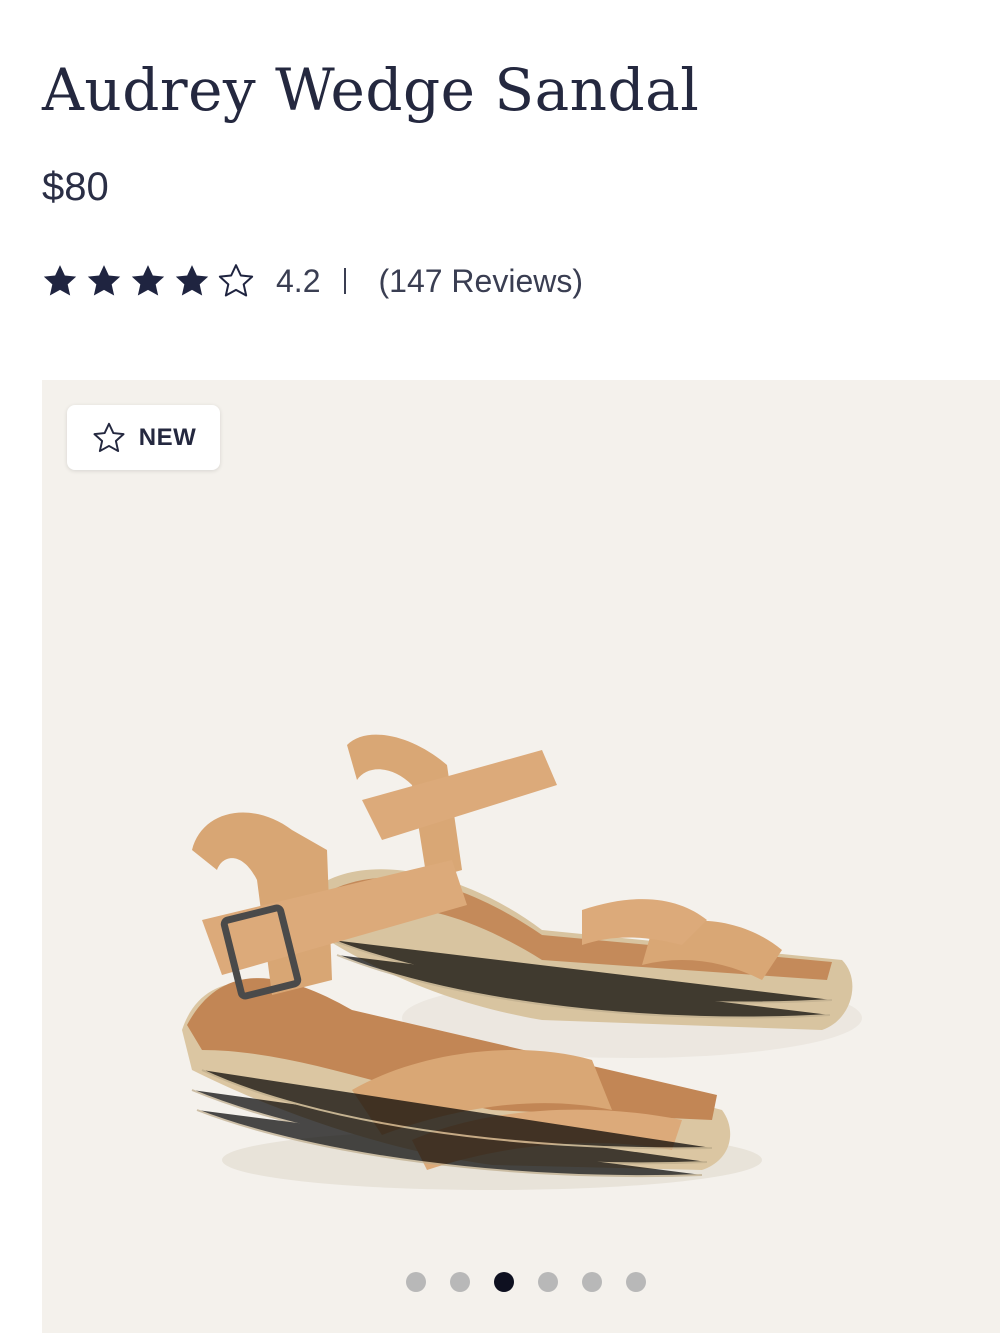 The image size is (1000, 1333). What do you see at coordinates (167, 437) in the screenshot?
I see `badge-label: NEW` at bounding box center [167, 437].